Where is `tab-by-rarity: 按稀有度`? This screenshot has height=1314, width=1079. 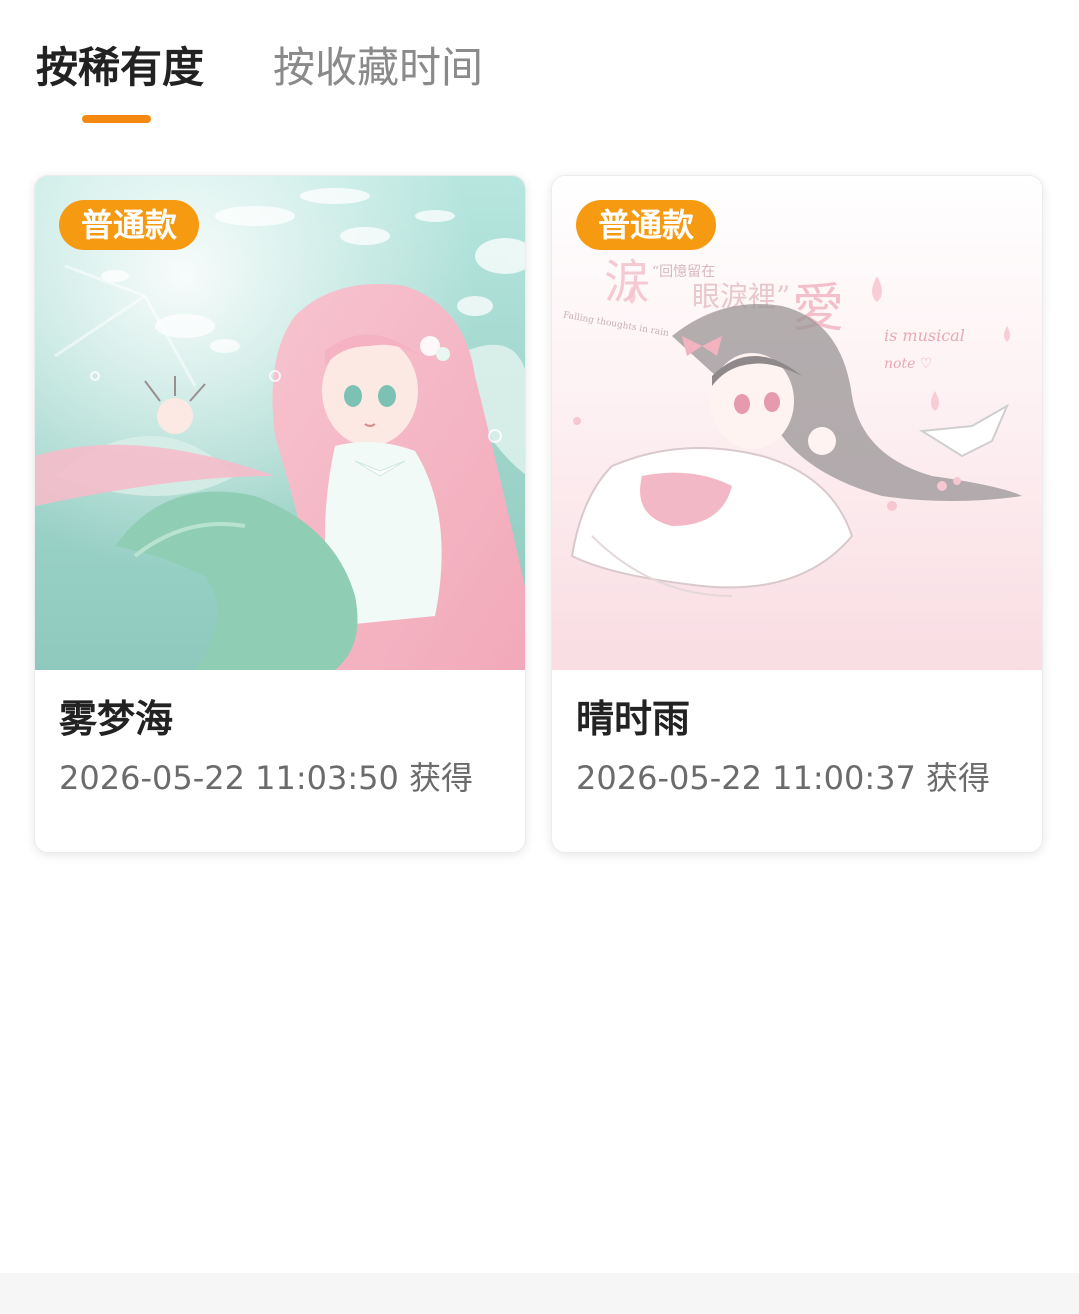 tab-by-rarity: 按稀有度 is located at coordinates (120, 68).